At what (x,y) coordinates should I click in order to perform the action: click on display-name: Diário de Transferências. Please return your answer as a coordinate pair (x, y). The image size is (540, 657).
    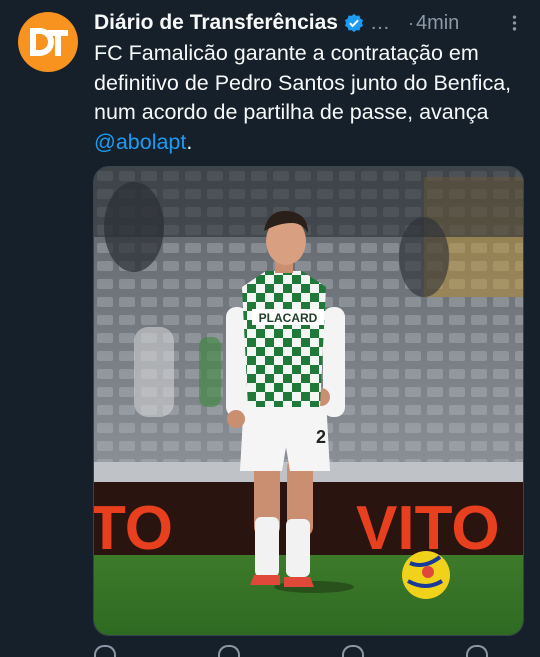
    Looking at the image, I should click on (216, 23).